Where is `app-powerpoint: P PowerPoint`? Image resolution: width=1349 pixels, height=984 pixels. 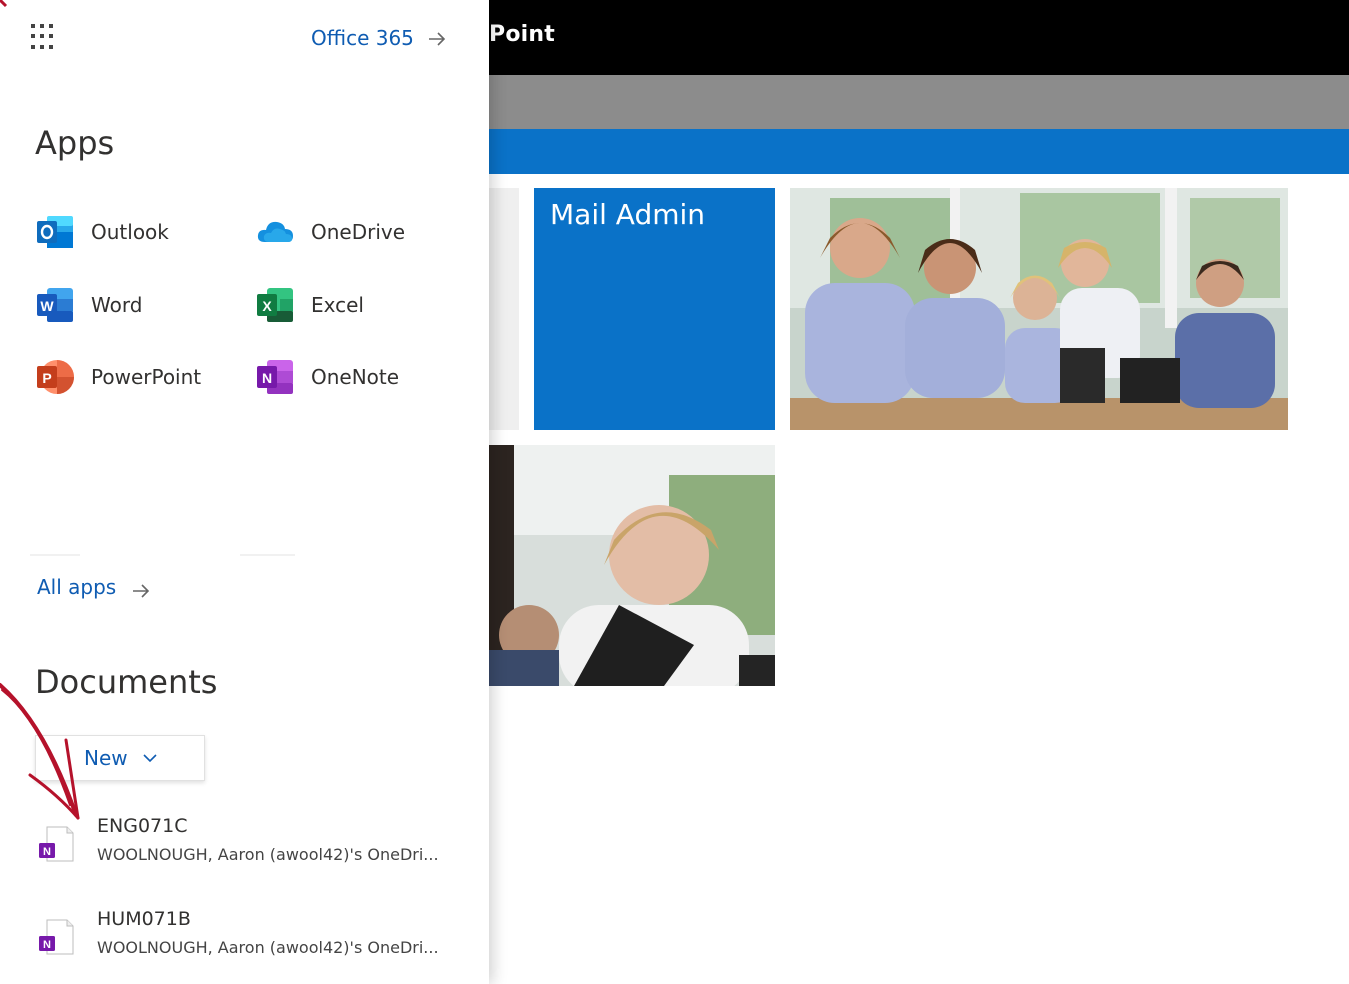 app-powerpoint: P PowerPoint is located at coordinates (135, 377).